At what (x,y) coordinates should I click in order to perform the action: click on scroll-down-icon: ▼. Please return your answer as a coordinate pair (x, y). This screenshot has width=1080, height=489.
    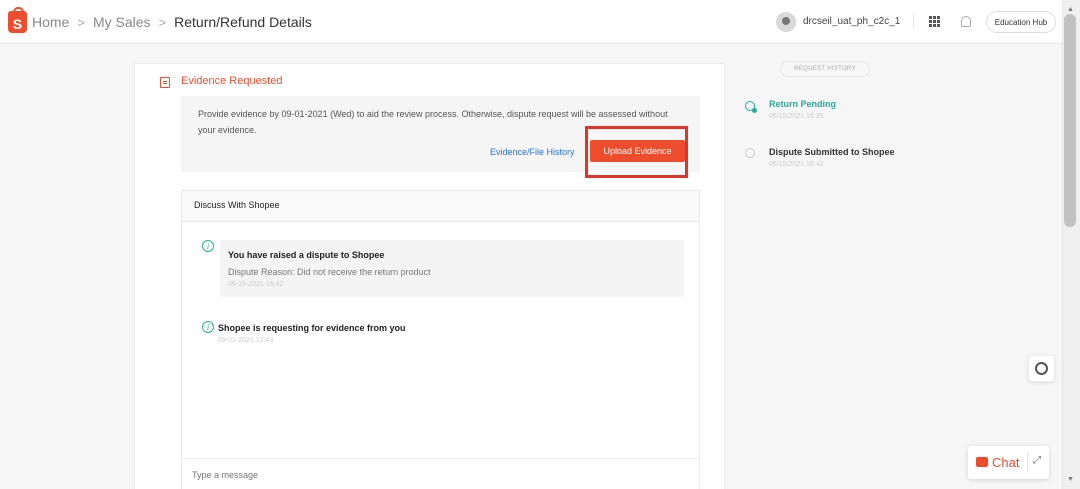
    Looking at the image, I should click on (1070, 479).